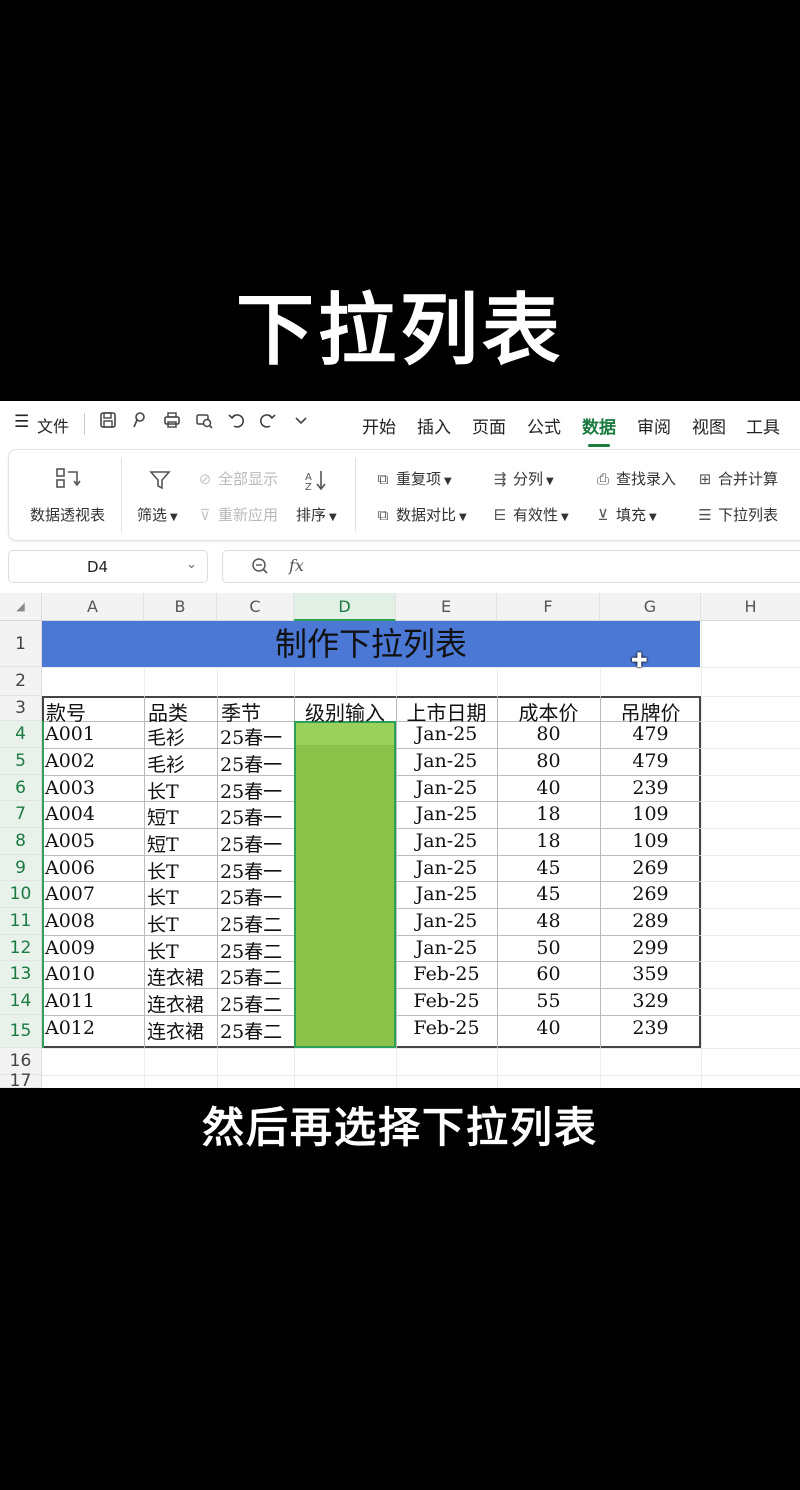  I want to click on table-header-cell: 吊牌价, so click(650, 711).